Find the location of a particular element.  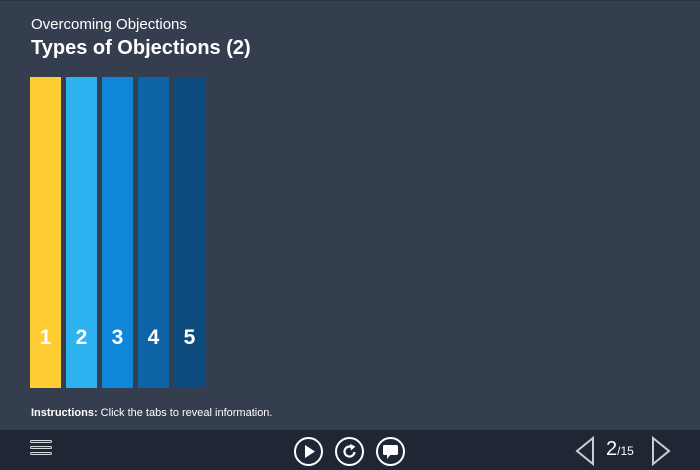

total-pages: /15 is located at coordinates (625, 451).